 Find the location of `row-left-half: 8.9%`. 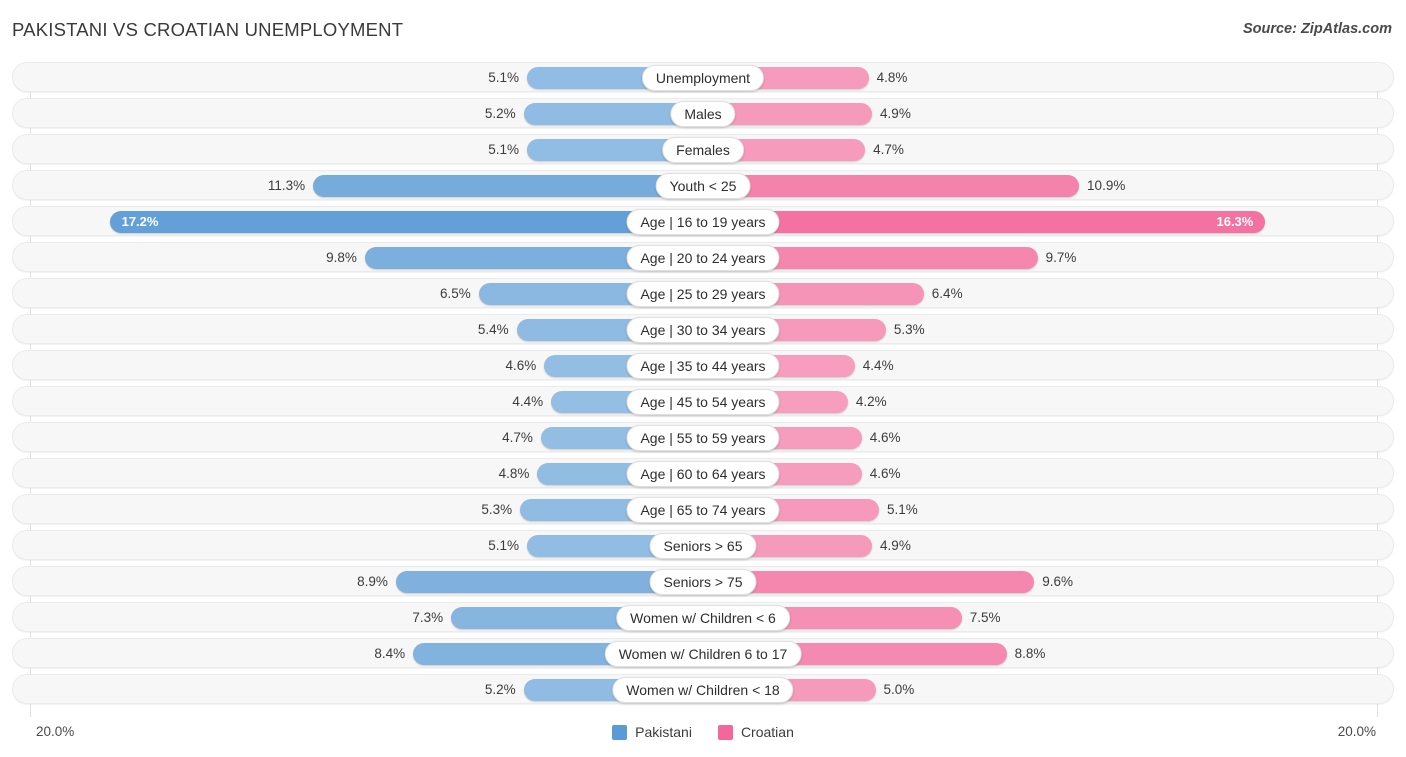

row-left-half: 8.9% is located at coordinates (358, 581).